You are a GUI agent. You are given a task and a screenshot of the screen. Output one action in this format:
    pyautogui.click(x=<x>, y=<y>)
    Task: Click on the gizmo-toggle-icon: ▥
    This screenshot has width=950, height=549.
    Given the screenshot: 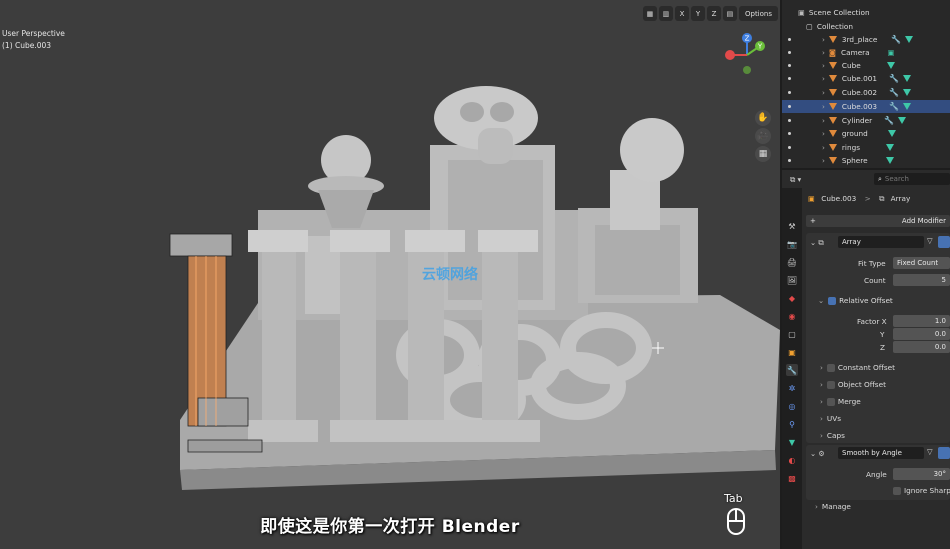 What is the action you would take?
    pyautogui.click(x=665, y=13)
    